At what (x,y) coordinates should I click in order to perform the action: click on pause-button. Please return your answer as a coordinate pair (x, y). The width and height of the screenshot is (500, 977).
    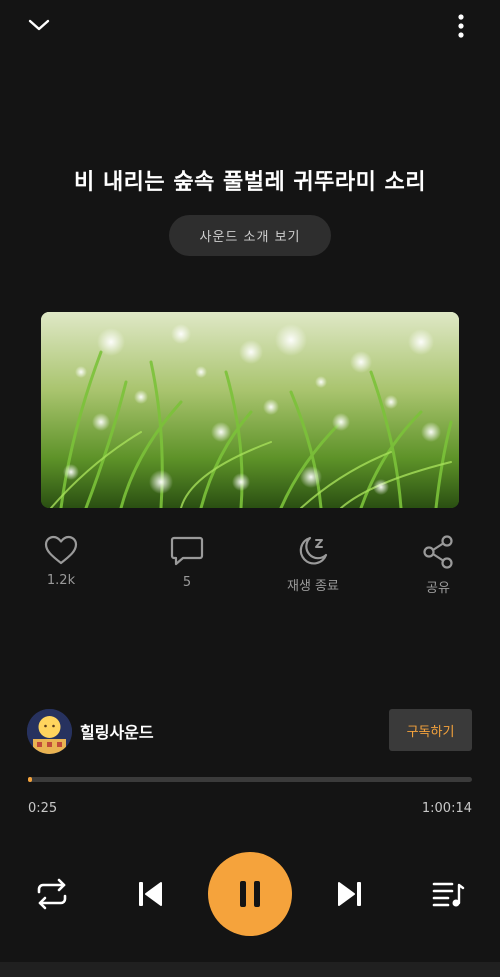
    Looking at the image, I should click on (250, 894).